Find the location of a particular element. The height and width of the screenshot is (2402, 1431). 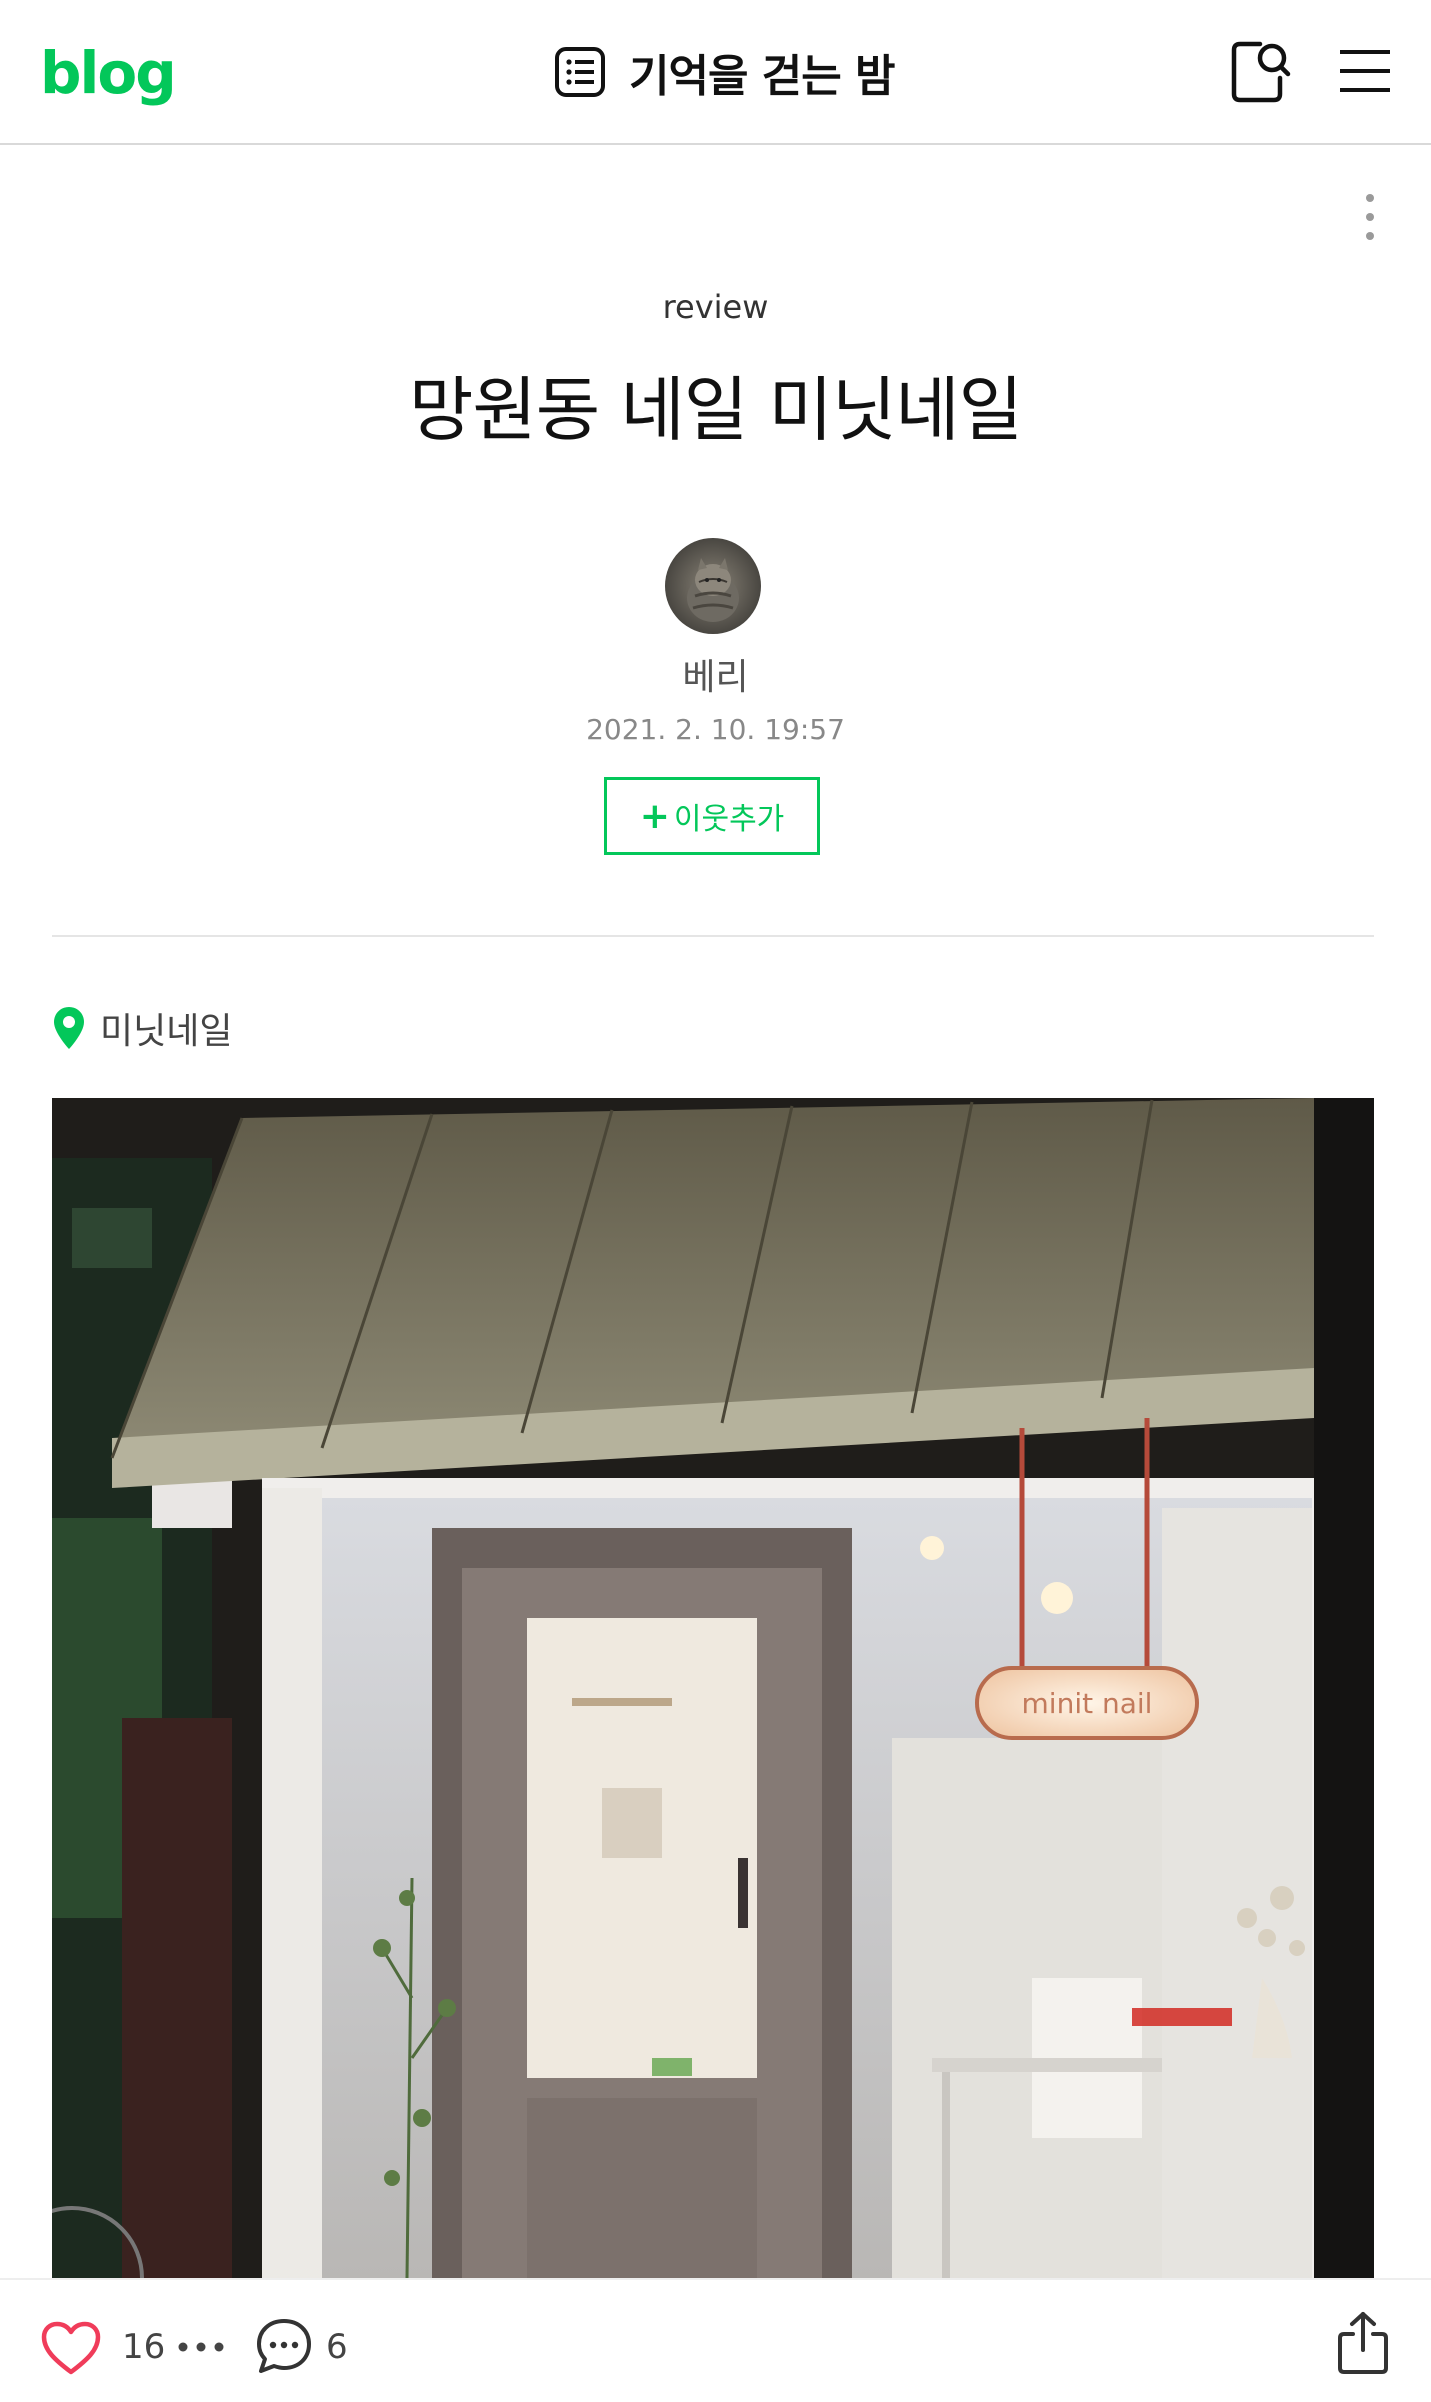

share-icon is located at coordinates (1363, 2343).